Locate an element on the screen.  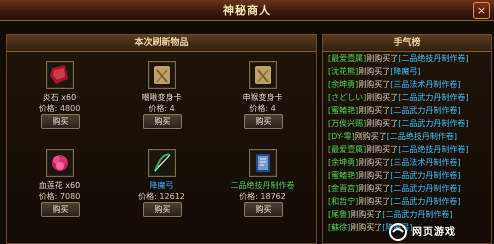
shop-item: 嘲啾变身卡 价格: 4 购买 is located at coordinates (161, 95).